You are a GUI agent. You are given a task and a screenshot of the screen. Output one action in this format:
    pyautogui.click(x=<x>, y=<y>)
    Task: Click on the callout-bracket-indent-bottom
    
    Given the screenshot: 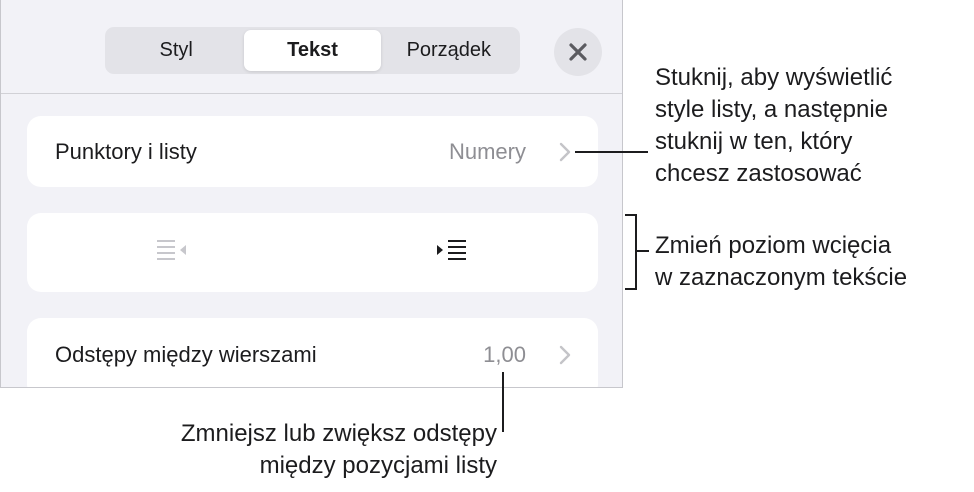 What is the action you would take?
    pyautogui.click(x=631, y=289)
    